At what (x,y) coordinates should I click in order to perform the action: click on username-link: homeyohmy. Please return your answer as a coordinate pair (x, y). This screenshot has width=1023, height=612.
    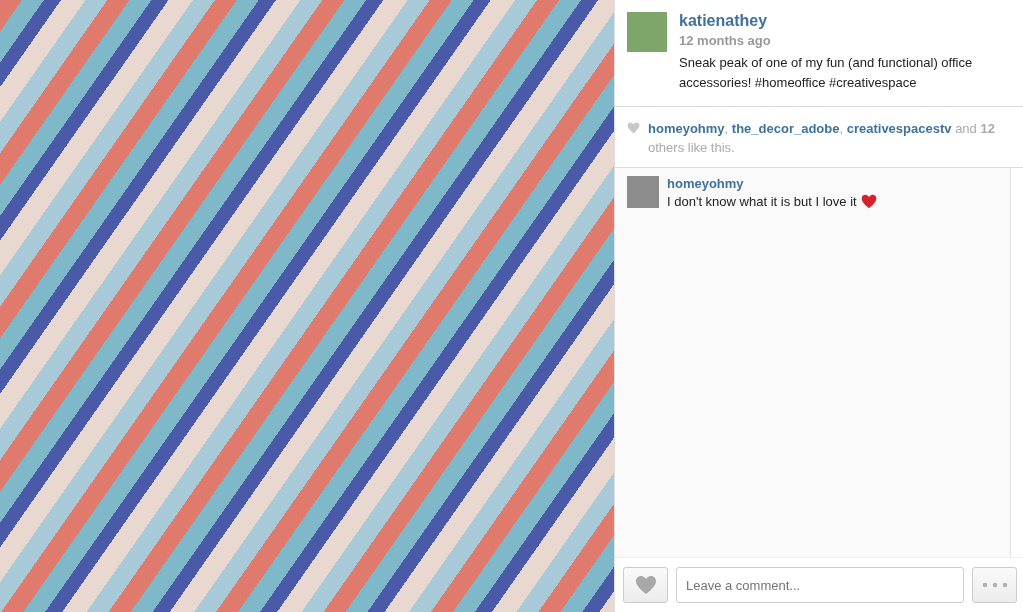
    Looking at the image, I should click on (705, 183).